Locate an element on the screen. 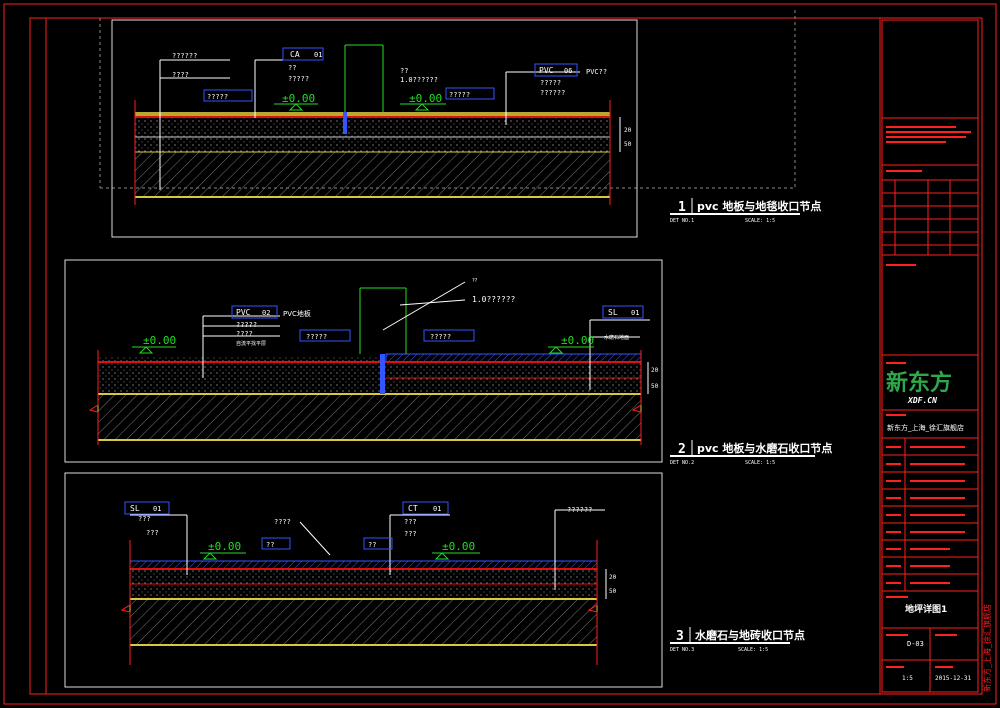 The width and height of the screenshot is (1000, 708). svg-text: DET NO.3 is located at coordinates (682, 650).